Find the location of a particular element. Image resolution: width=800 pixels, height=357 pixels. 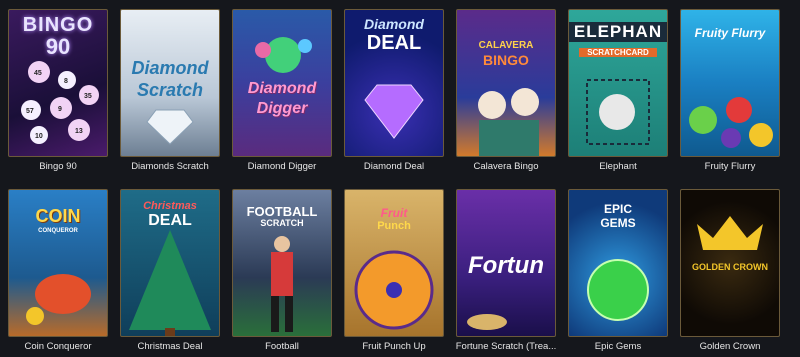

game-tile-diamonds-scratch: Diamond Scratch Diamonds Scratch is located at coordinates (170, 86).